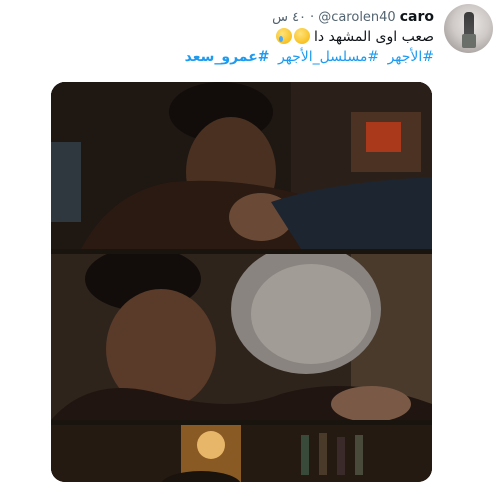 The width and height of the screenshot is (500, 482). Describe the element at coordinates (283, 36) in the screenshot. I see `crying-face-icon` at that location.